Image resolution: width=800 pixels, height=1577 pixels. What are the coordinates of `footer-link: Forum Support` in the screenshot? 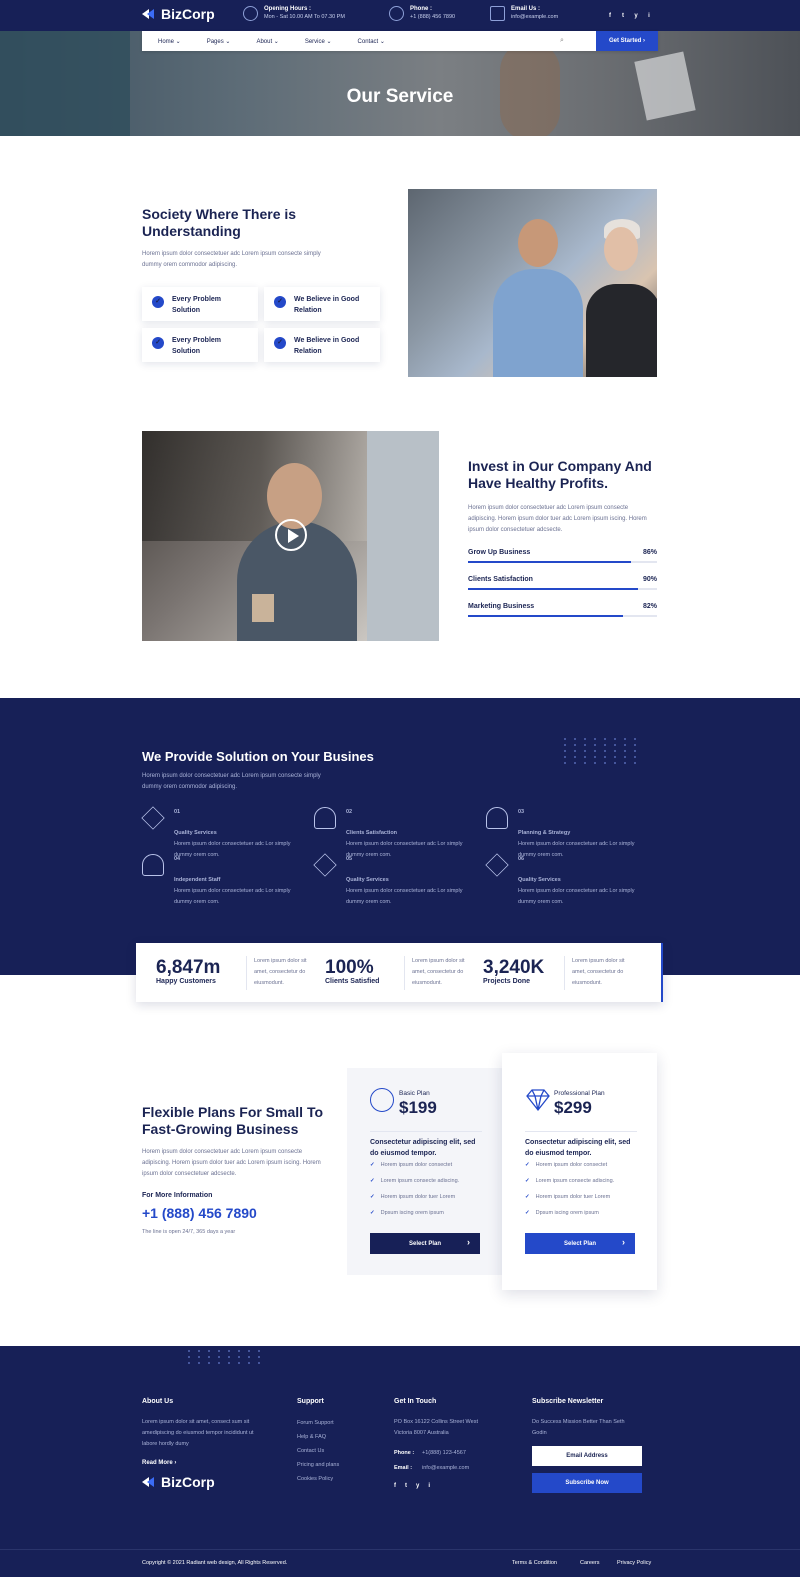 It's located at (315, 1423).